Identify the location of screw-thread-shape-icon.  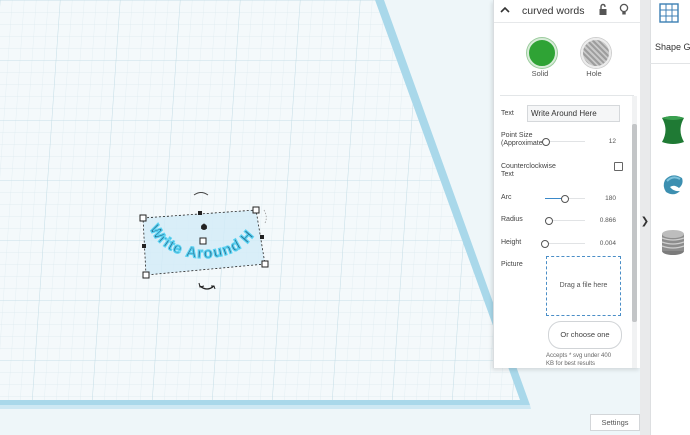
(673, 242).